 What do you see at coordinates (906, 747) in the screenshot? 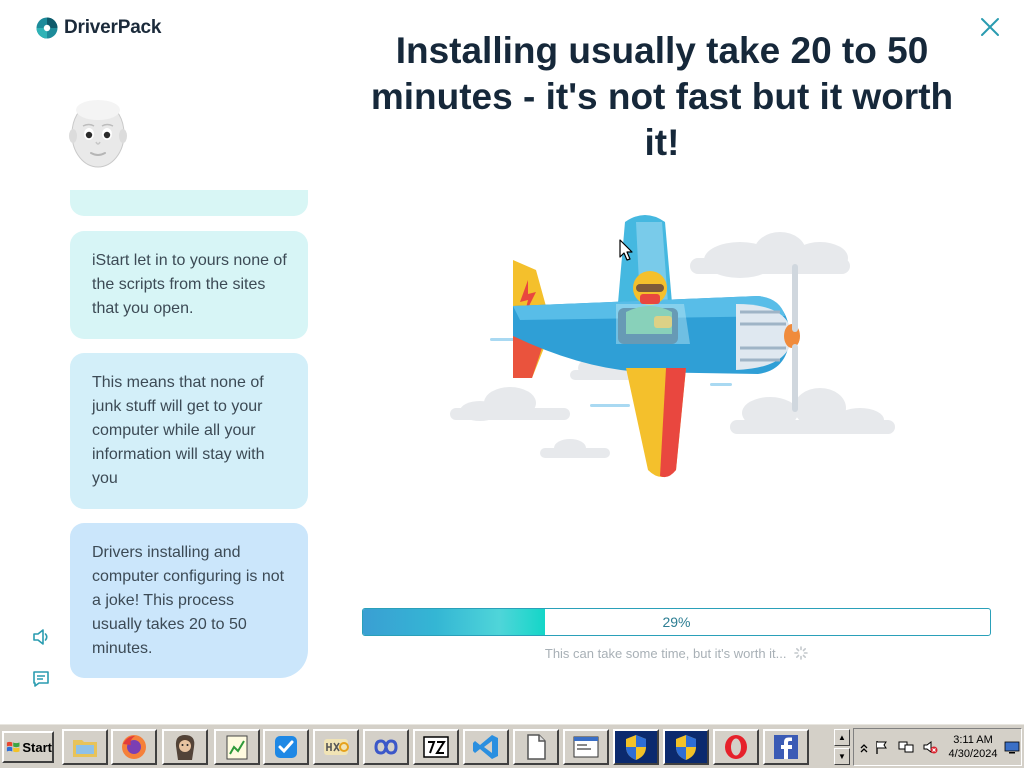
I see `network-icon` at bounding box center [906, 747].